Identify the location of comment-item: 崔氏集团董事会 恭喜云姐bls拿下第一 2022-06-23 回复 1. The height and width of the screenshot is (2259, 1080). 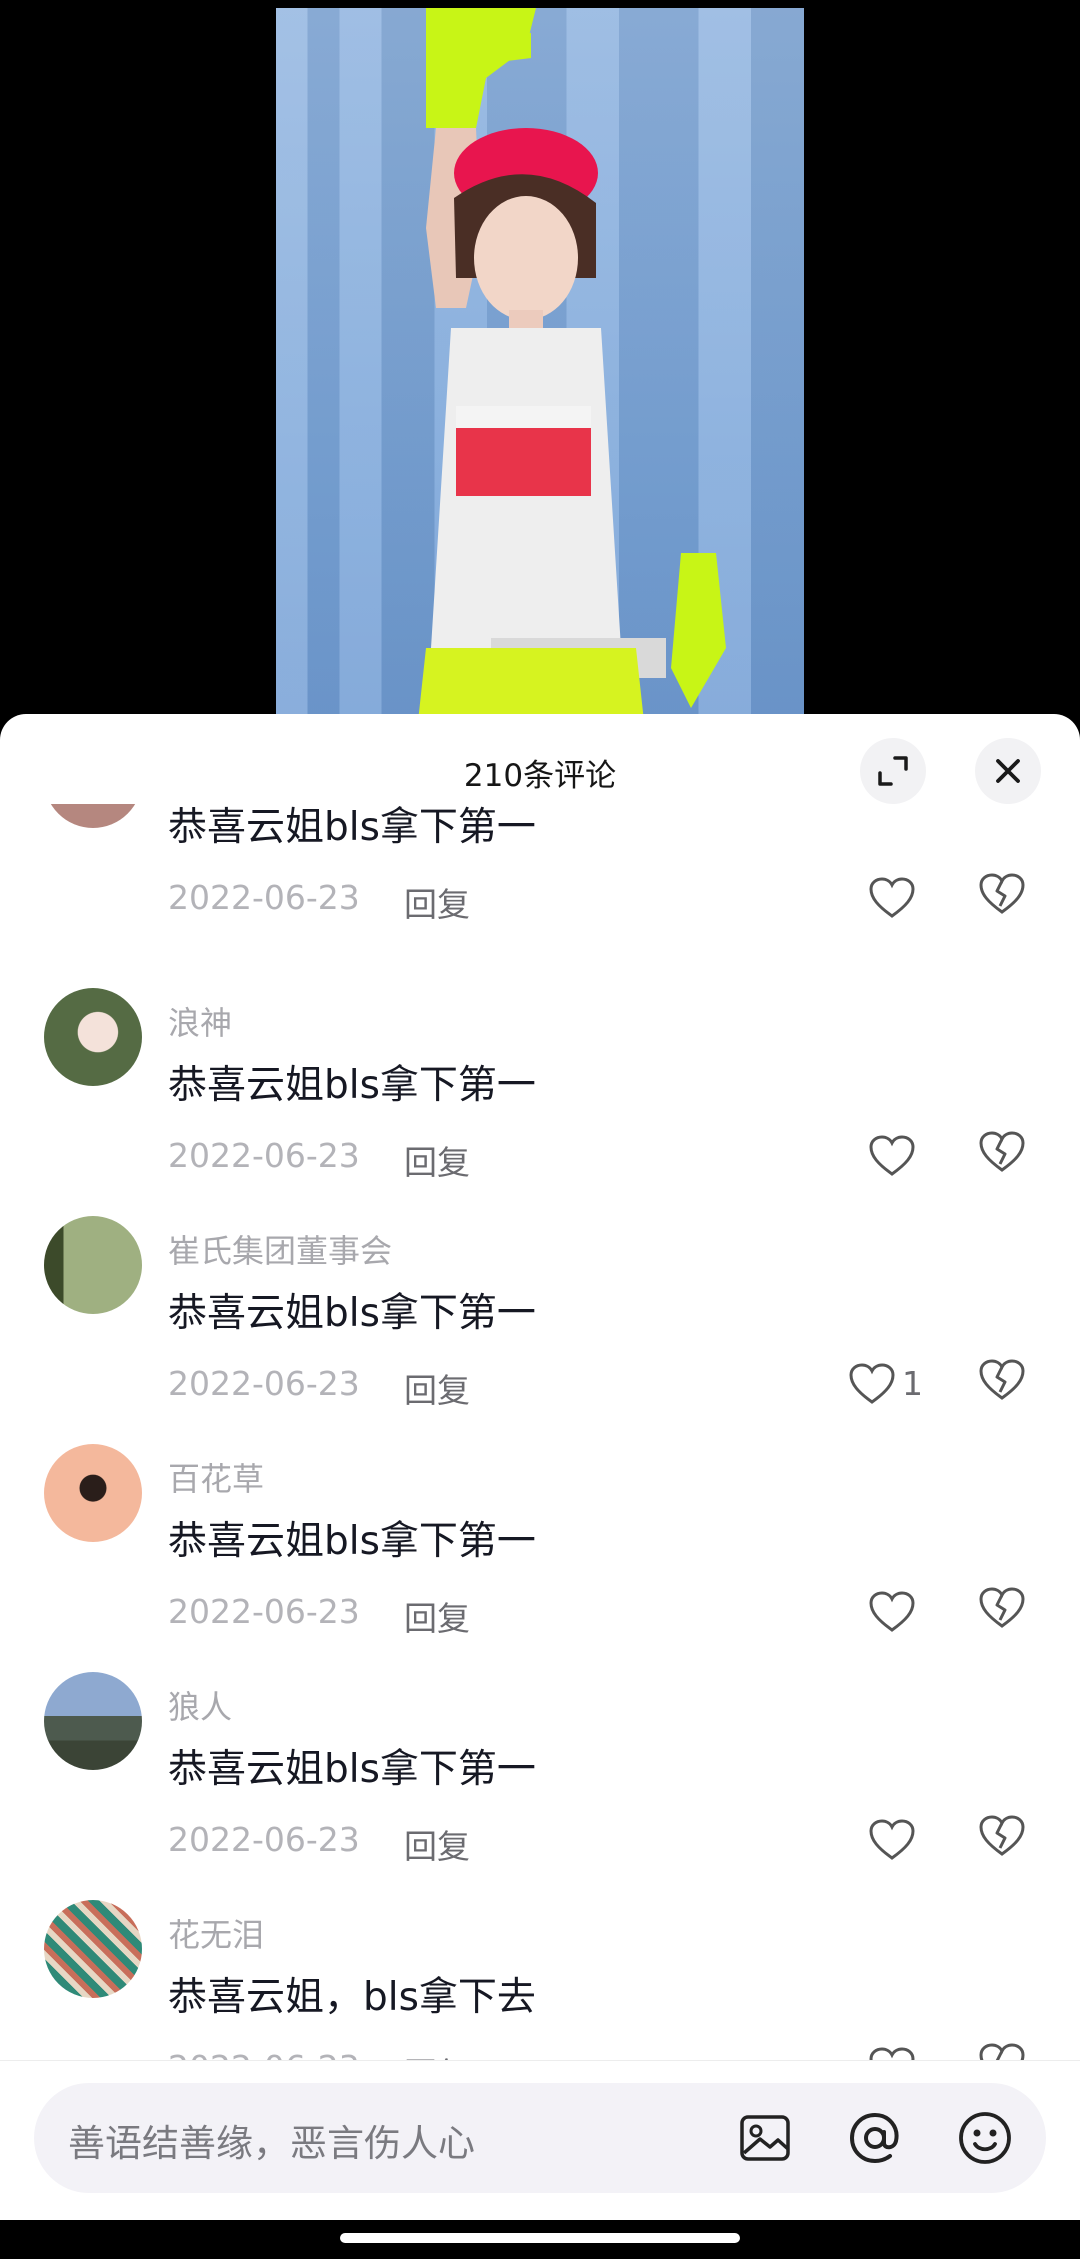
(540, 1330).